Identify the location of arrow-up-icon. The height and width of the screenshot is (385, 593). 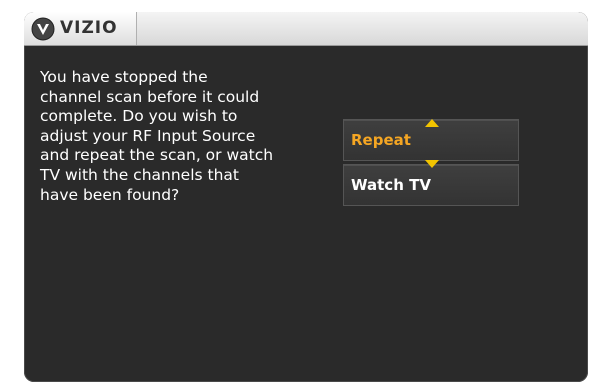
(432, 123).